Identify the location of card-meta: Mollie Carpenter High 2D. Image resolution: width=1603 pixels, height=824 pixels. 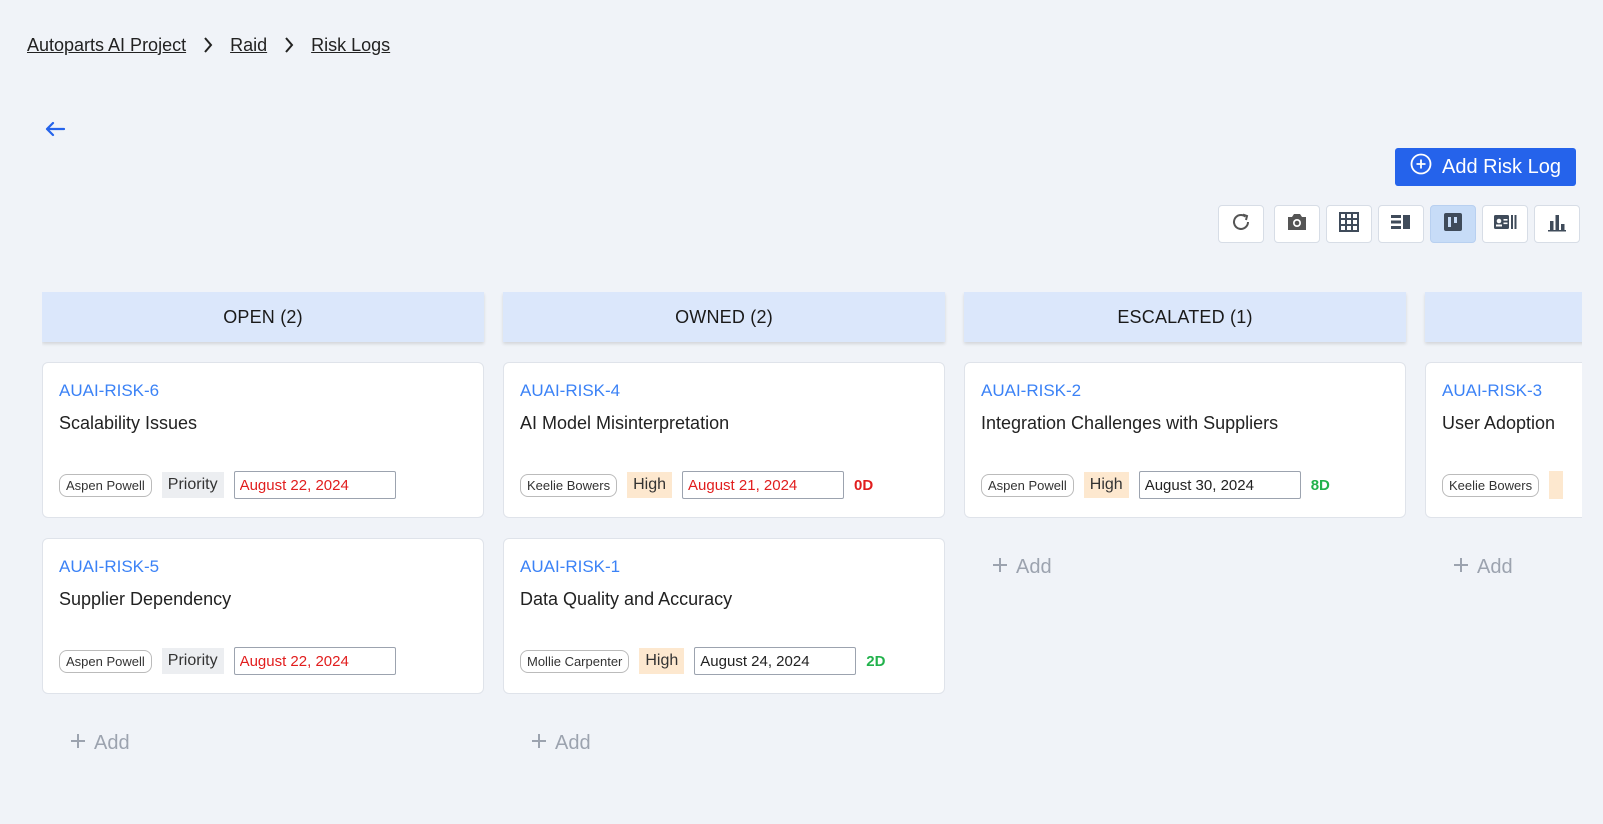
(702, 661).